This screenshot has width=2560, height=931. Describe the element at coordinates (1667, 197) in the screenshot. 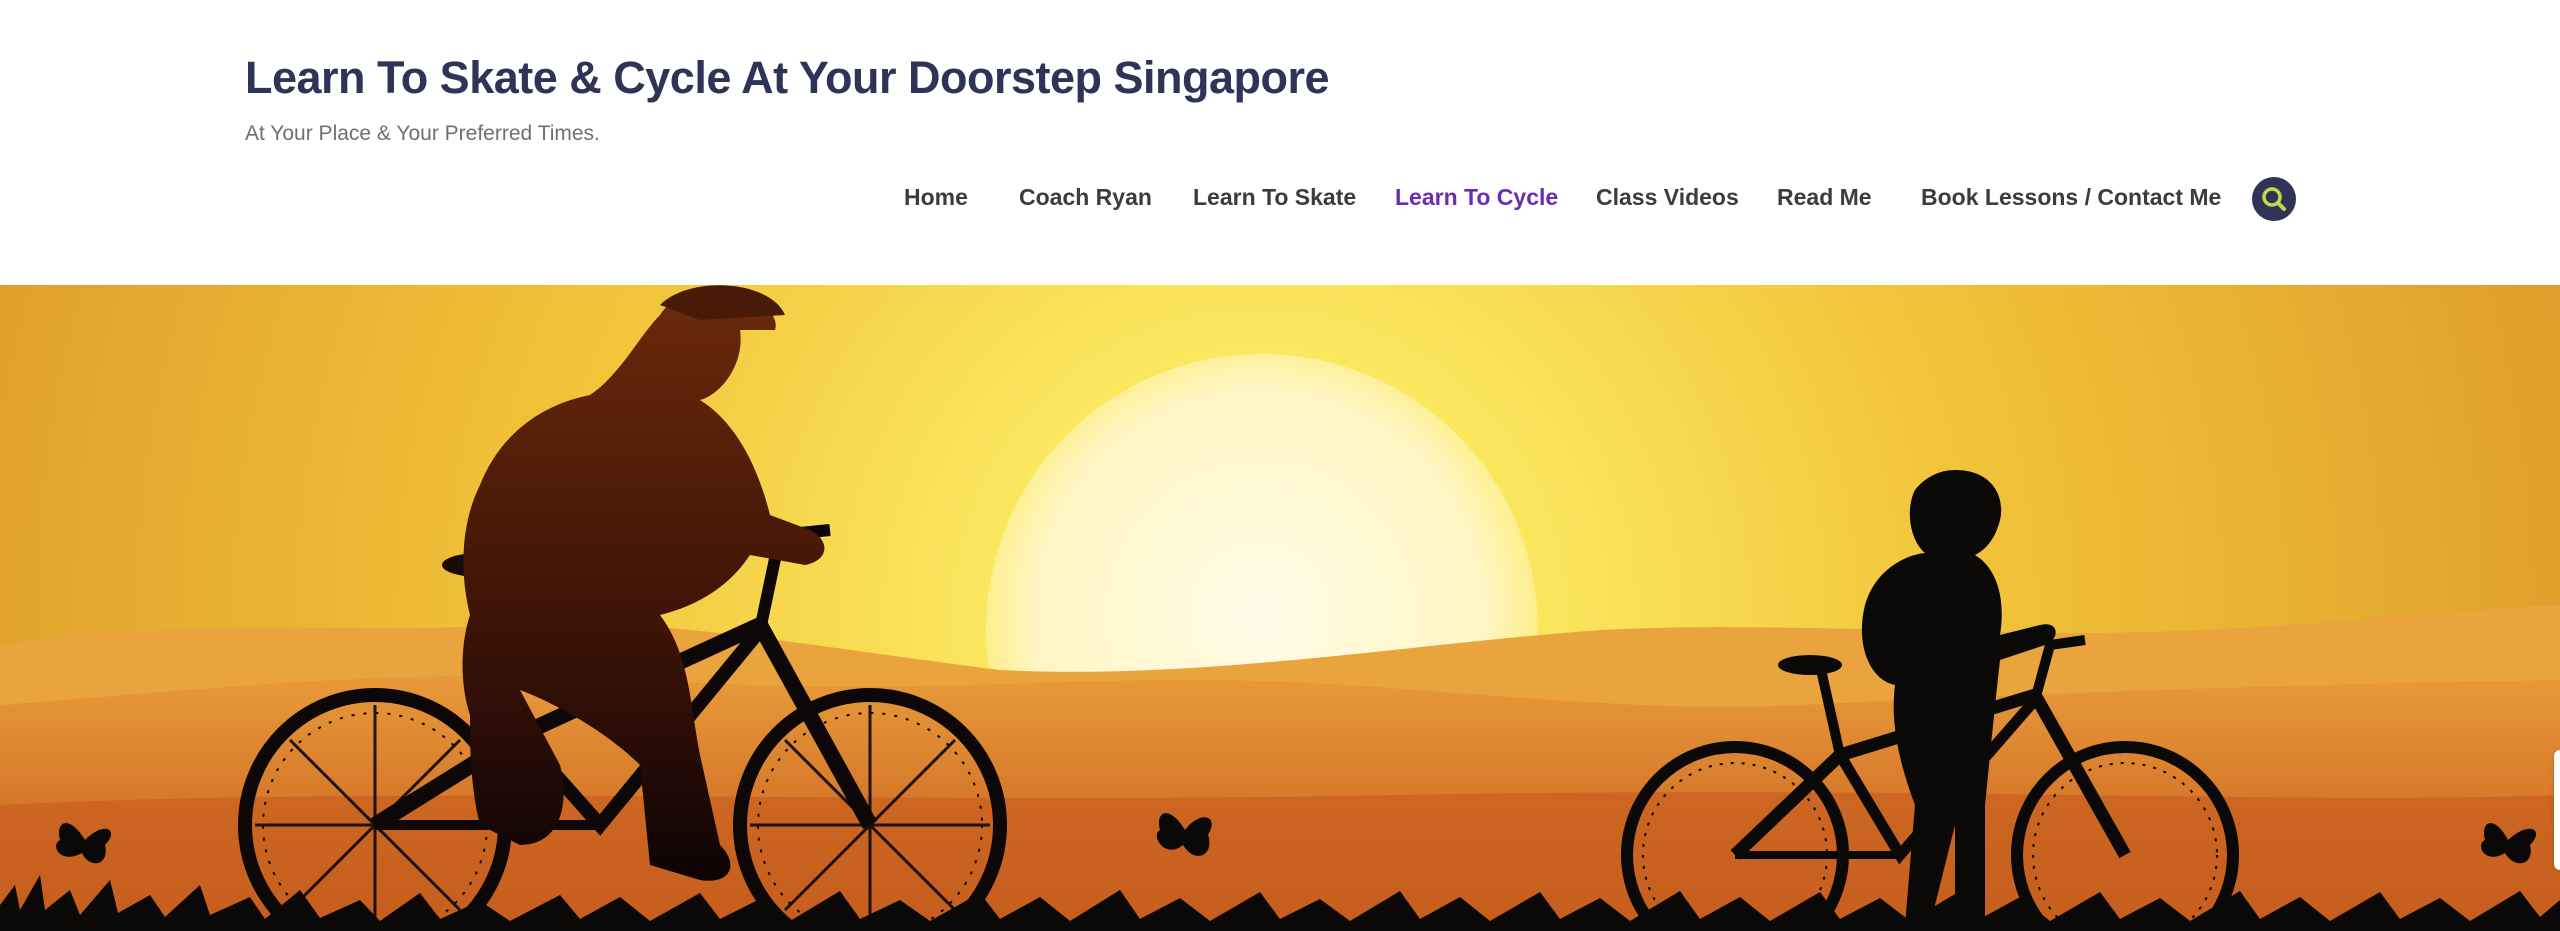

I see `nav-item-class-videos: Class Videos` at that location.